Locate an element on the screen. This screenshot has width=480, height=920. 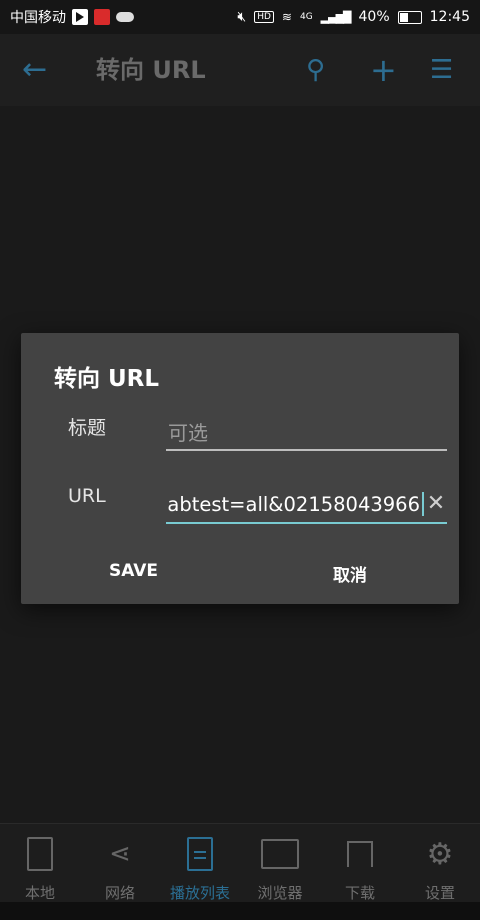
text-cursor is located at coordinates (423, 504).